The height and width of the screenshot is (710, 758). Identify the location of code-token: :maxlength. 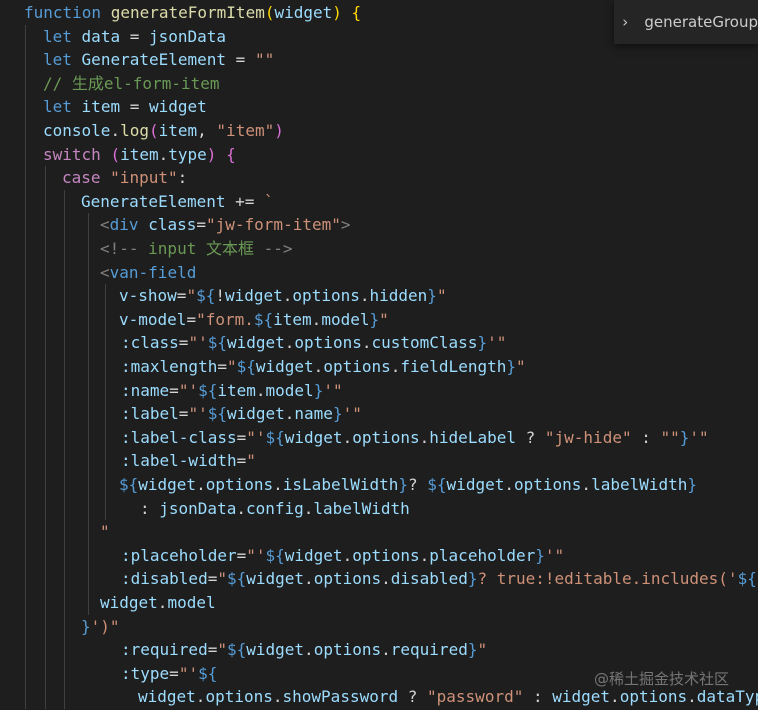
(169, 366).